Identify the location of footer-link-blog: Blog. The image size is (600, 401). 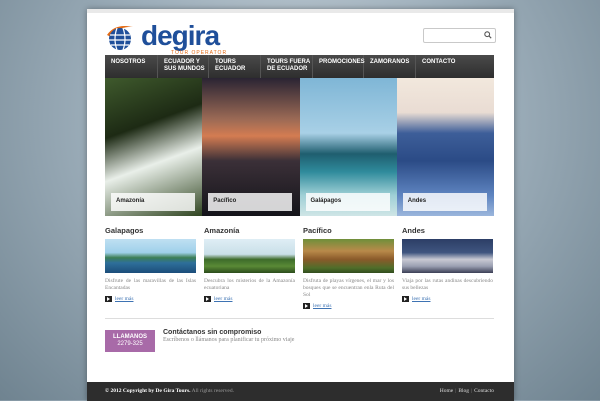
(463, 391).